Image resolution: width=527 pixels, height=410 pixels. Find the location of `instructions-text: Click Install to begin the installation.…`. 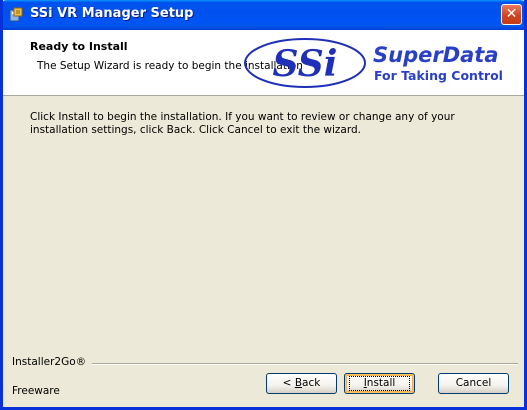

instructions-text: Click Install to begin the installation.… is located at coordinates (242, 123).